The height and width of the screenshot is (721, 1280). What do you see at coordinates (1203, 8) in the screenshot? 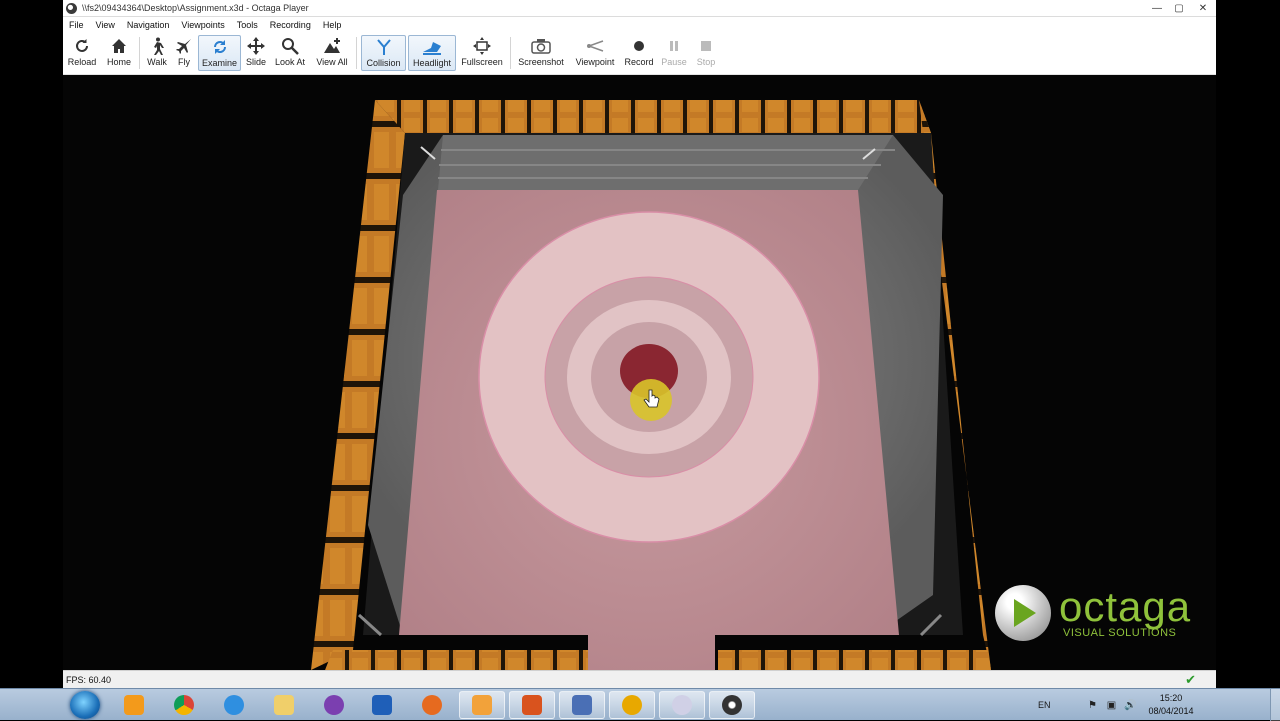
I see `close-button: ✕` at bounding box center [1203, 8].